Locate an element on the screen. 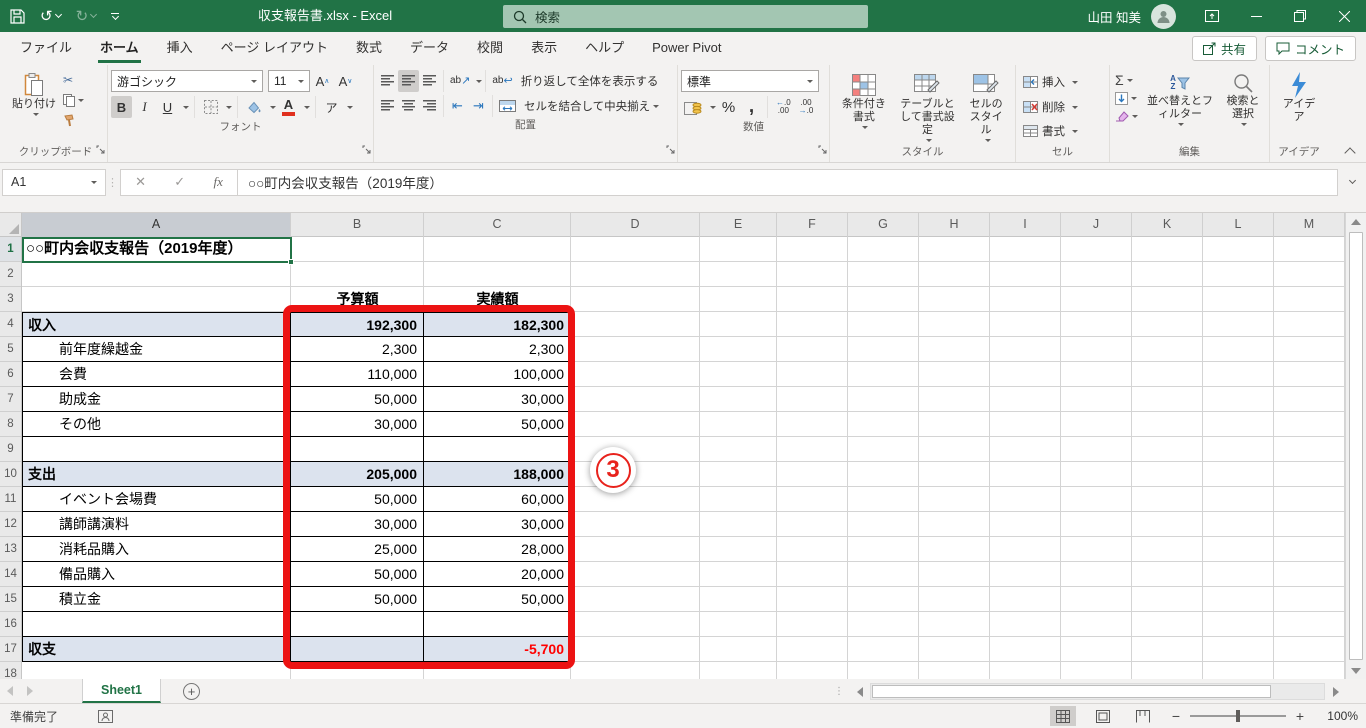  vertical-scrollbar is located at coordinates (1355, 446).